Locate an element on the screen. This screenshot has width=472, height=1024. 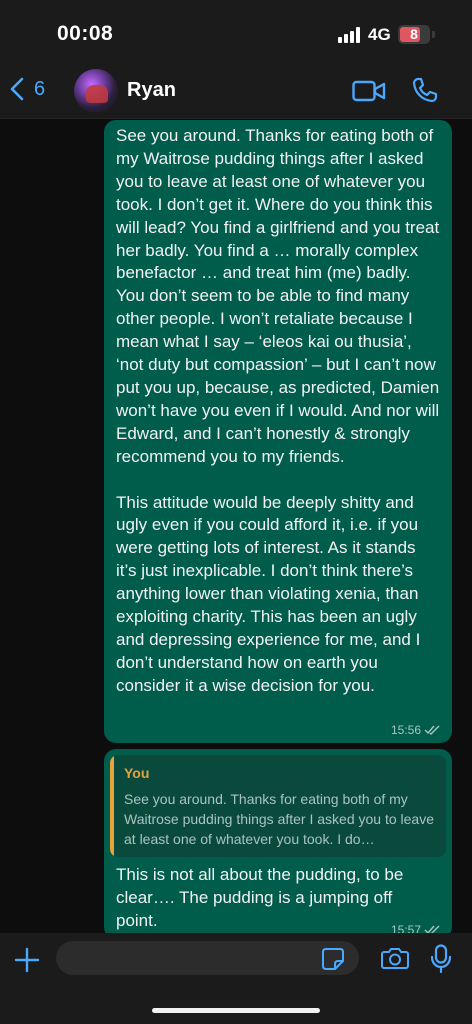
message-meta: 15:56 is located at coordinates (415, 730).